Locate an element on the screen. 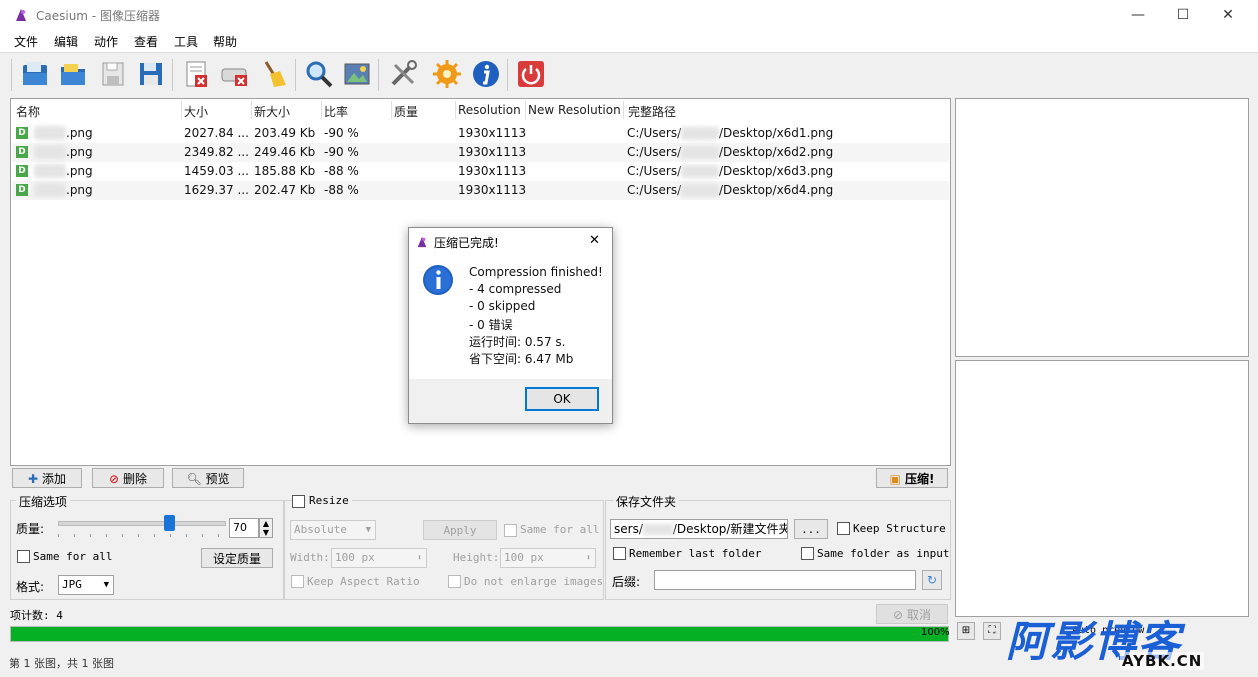 Image resolution: width=1258 pixels, height=677 pixels. same-for-all-checkbox is located at coordinates (23, 556).